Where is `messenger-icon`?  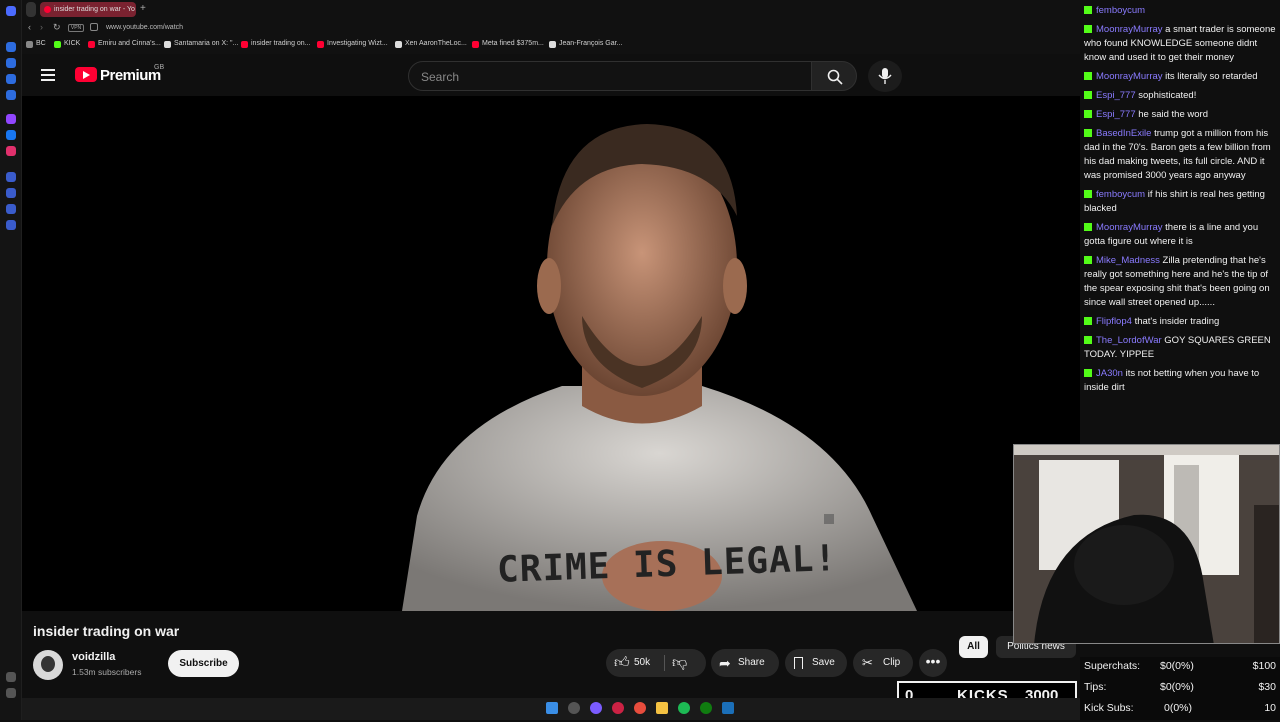
messenger-icon is located at coordinates (11, 135).